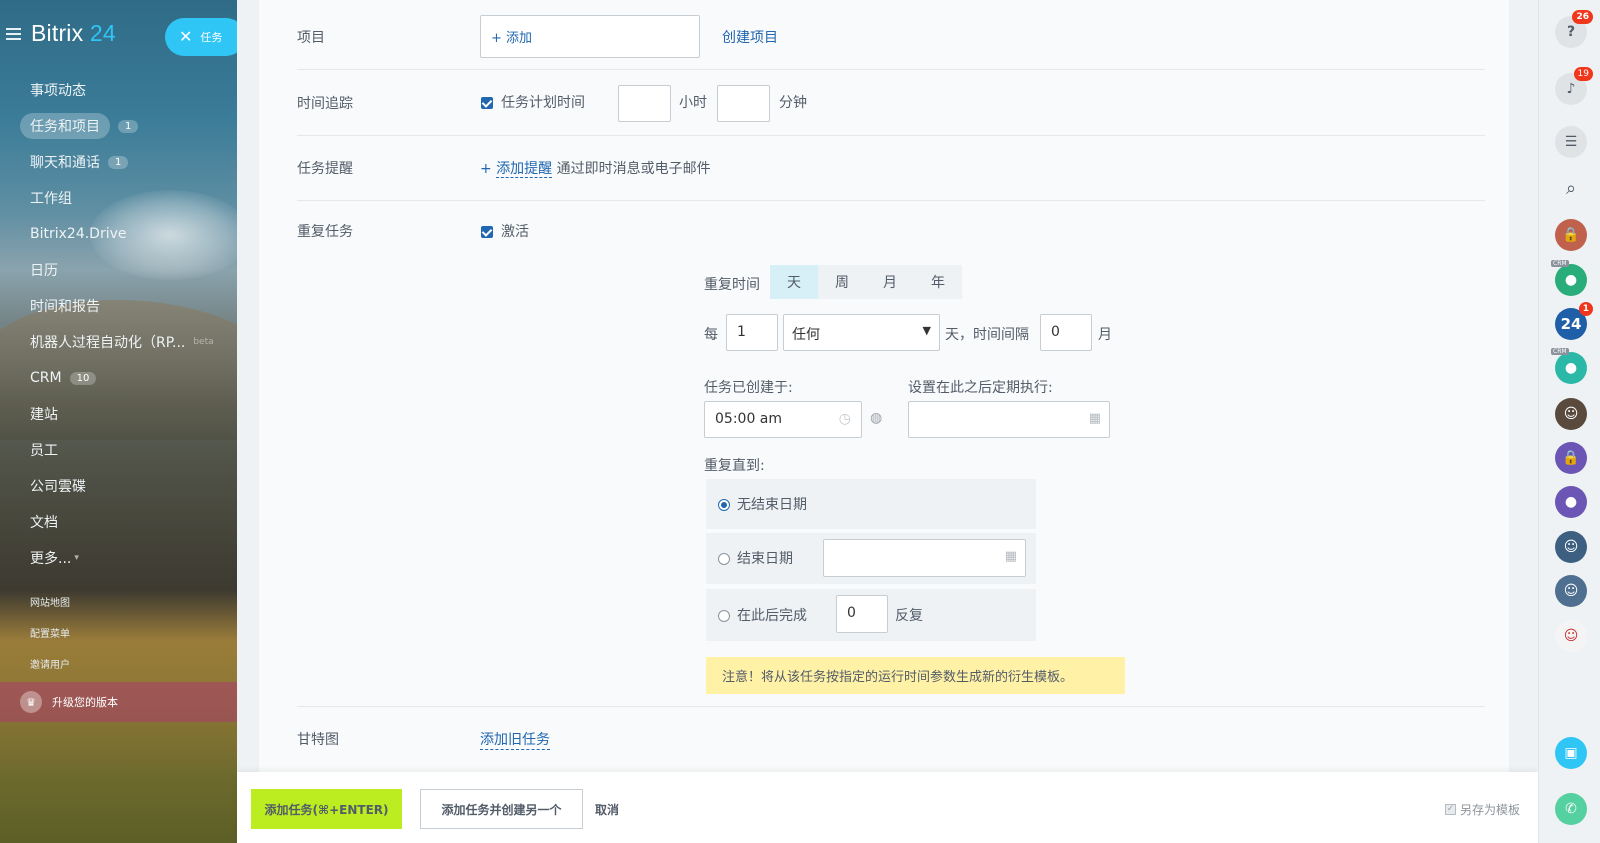 This screenshot has height=843, width=1600. Describe the element at coordinates (806, 335) in the screenshot. I see `day-type-value: 任何` at that location.